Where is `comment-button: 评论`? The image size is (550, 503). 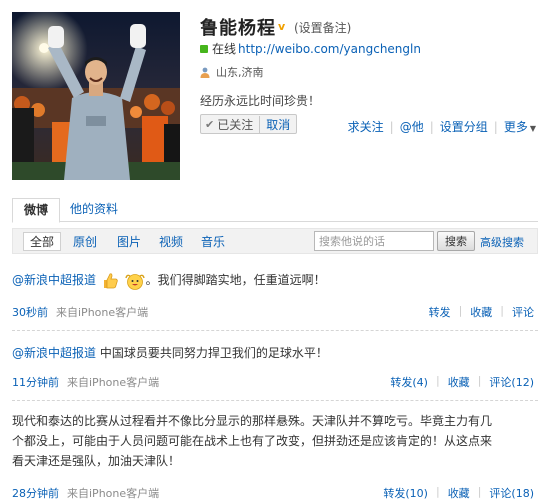 comment-button: 评论 is located at coordinates (523, 312).